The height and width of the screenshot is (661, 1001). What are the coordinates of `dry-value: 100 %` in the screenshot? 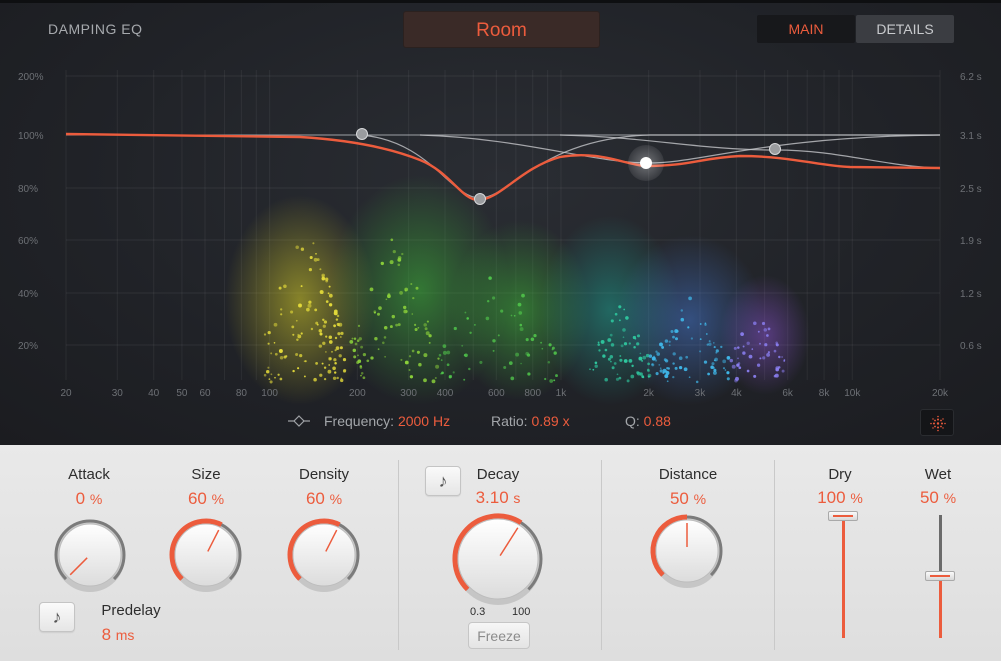 It's located at (840, 498).